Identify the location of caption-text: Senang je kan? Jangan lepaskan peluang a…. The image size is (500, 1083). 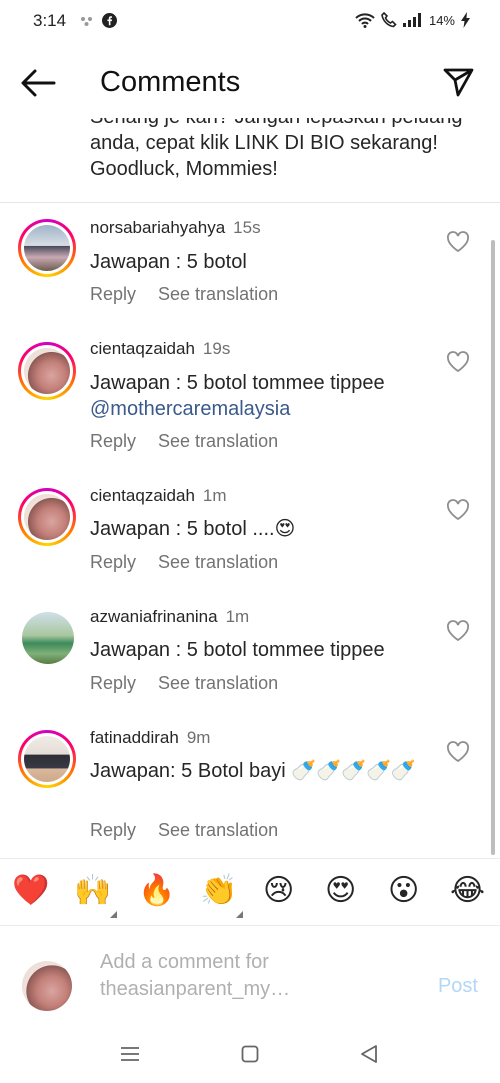
(276, 149).